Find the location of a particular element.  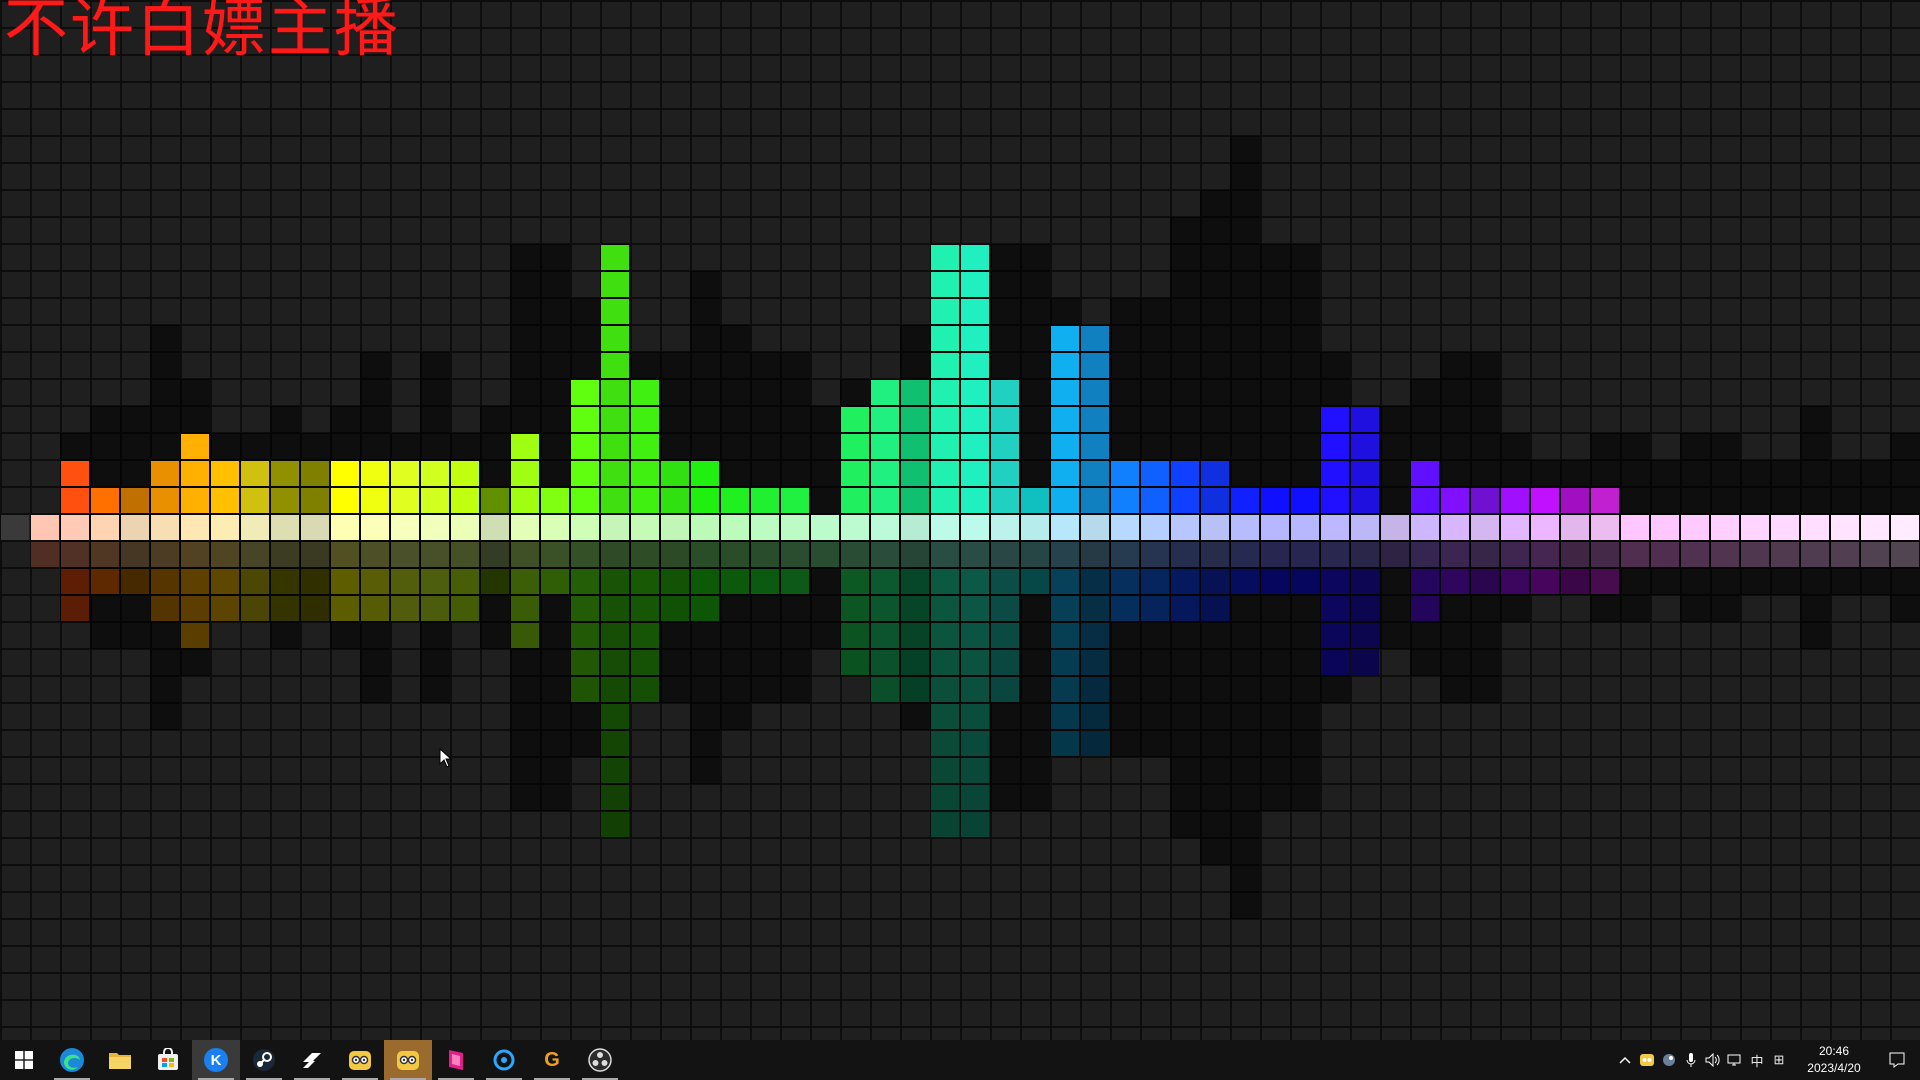

input-method-indicator: 中 is located at coordinates (1757, 1060).